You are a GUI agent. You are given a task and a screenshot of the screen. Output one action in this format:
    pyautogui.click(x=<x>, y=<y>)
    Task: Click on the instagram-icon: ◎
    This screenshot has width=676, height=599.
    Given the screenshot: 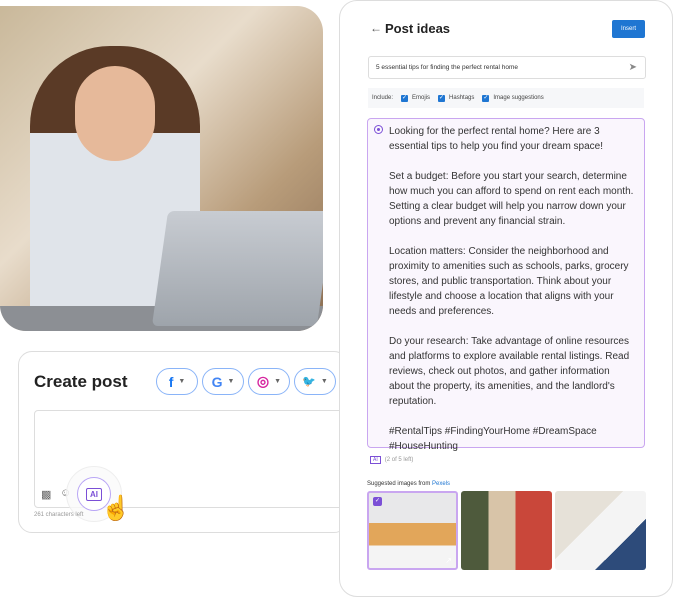 What is the action you would take?
    pyautogui.click(x=263, y=381)
    